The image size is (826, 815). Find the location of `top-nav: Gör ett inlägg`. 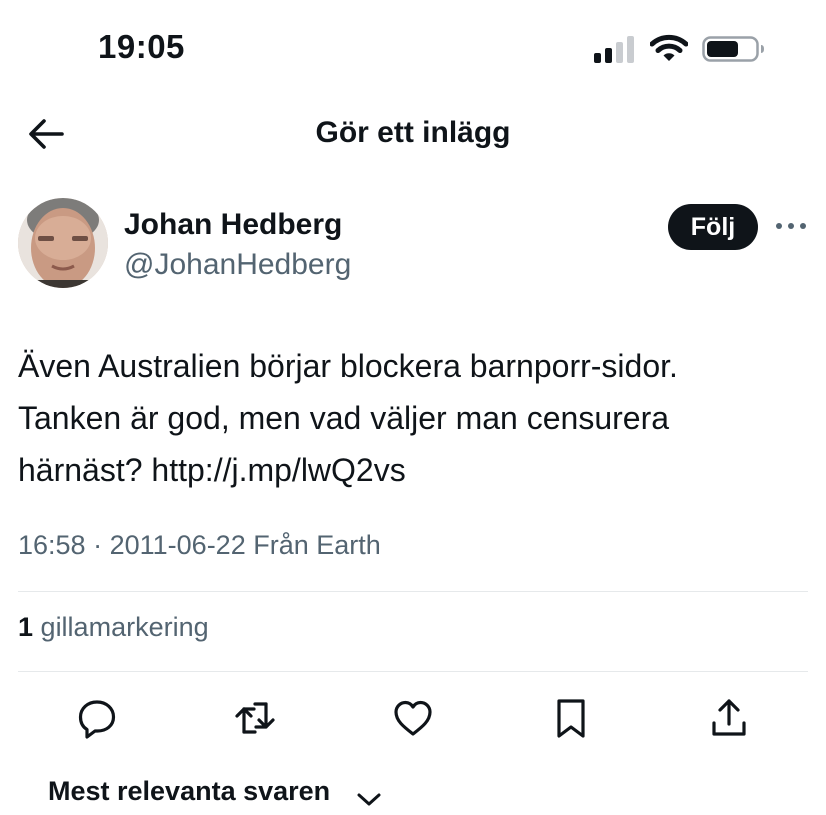

top-nav: Gör ett inlägg is located at coordinates (413, 133).